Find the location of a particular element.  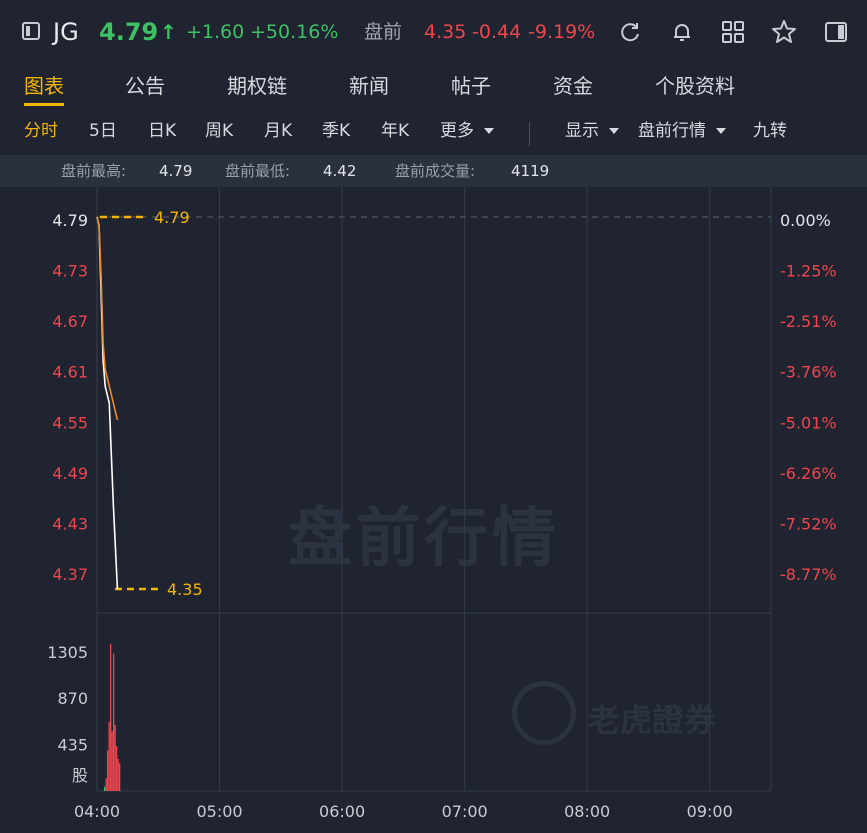

period-5day: 5日 is located at coordinates (103, 131).